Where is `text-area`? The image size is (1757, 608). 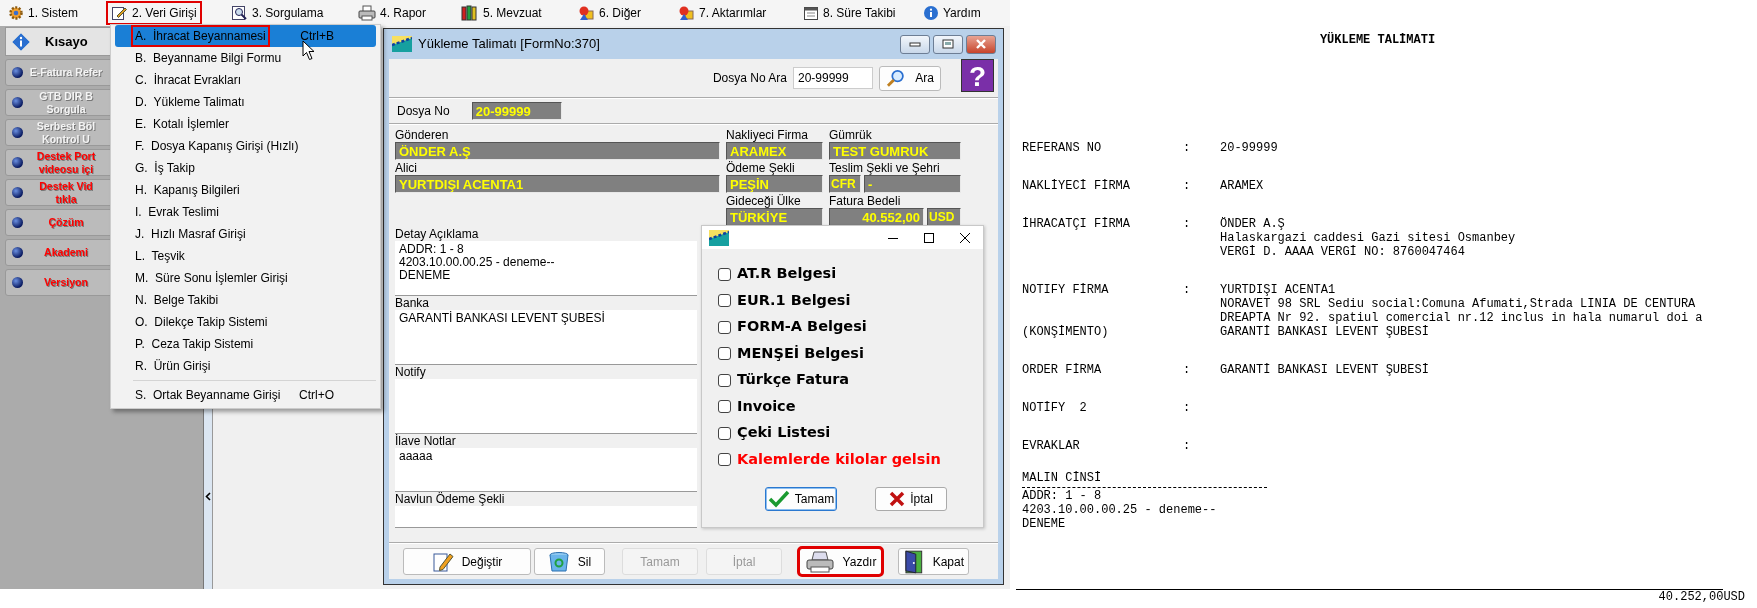
text-area is located at coordinates (546, 517).